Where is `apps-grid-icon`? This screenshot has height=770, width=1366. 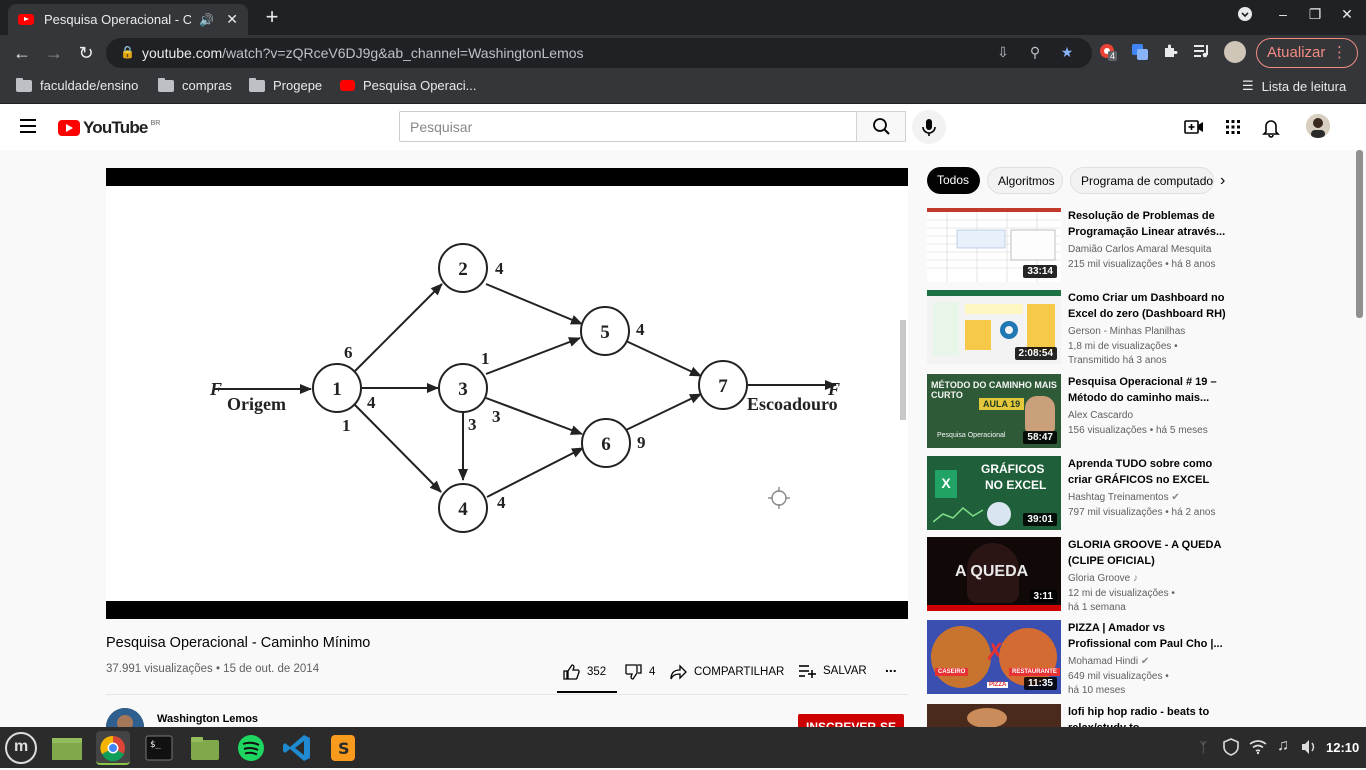
apps-grid-icon is located at coordinates (1233, 127).